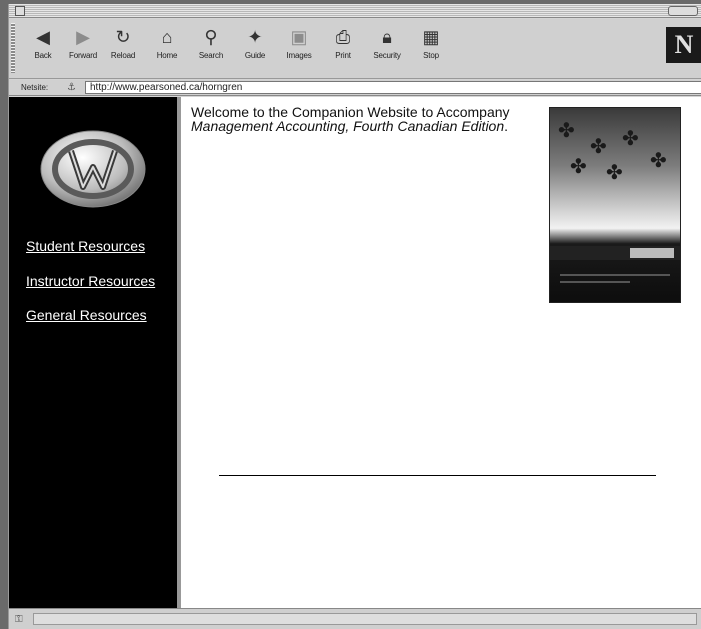 The height and width of the screenshot is (629, 701). What do you see at coordinates (43, 37) in the screenshot?
I see `back-icon: ◀` at bounding box center [43, 37].